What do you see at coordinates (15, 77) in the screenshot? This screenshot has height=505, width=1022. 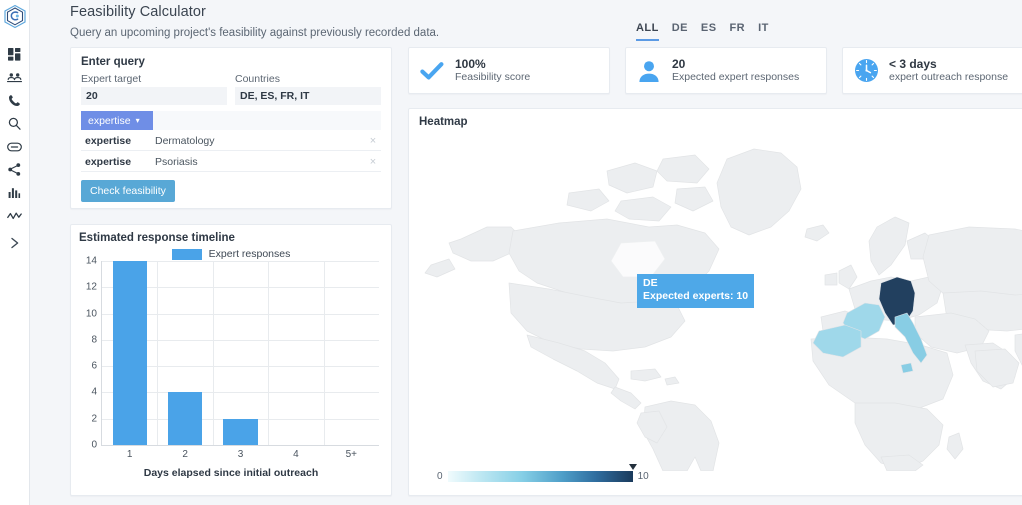 I see `people-icon` at bounding box center [15, 77].